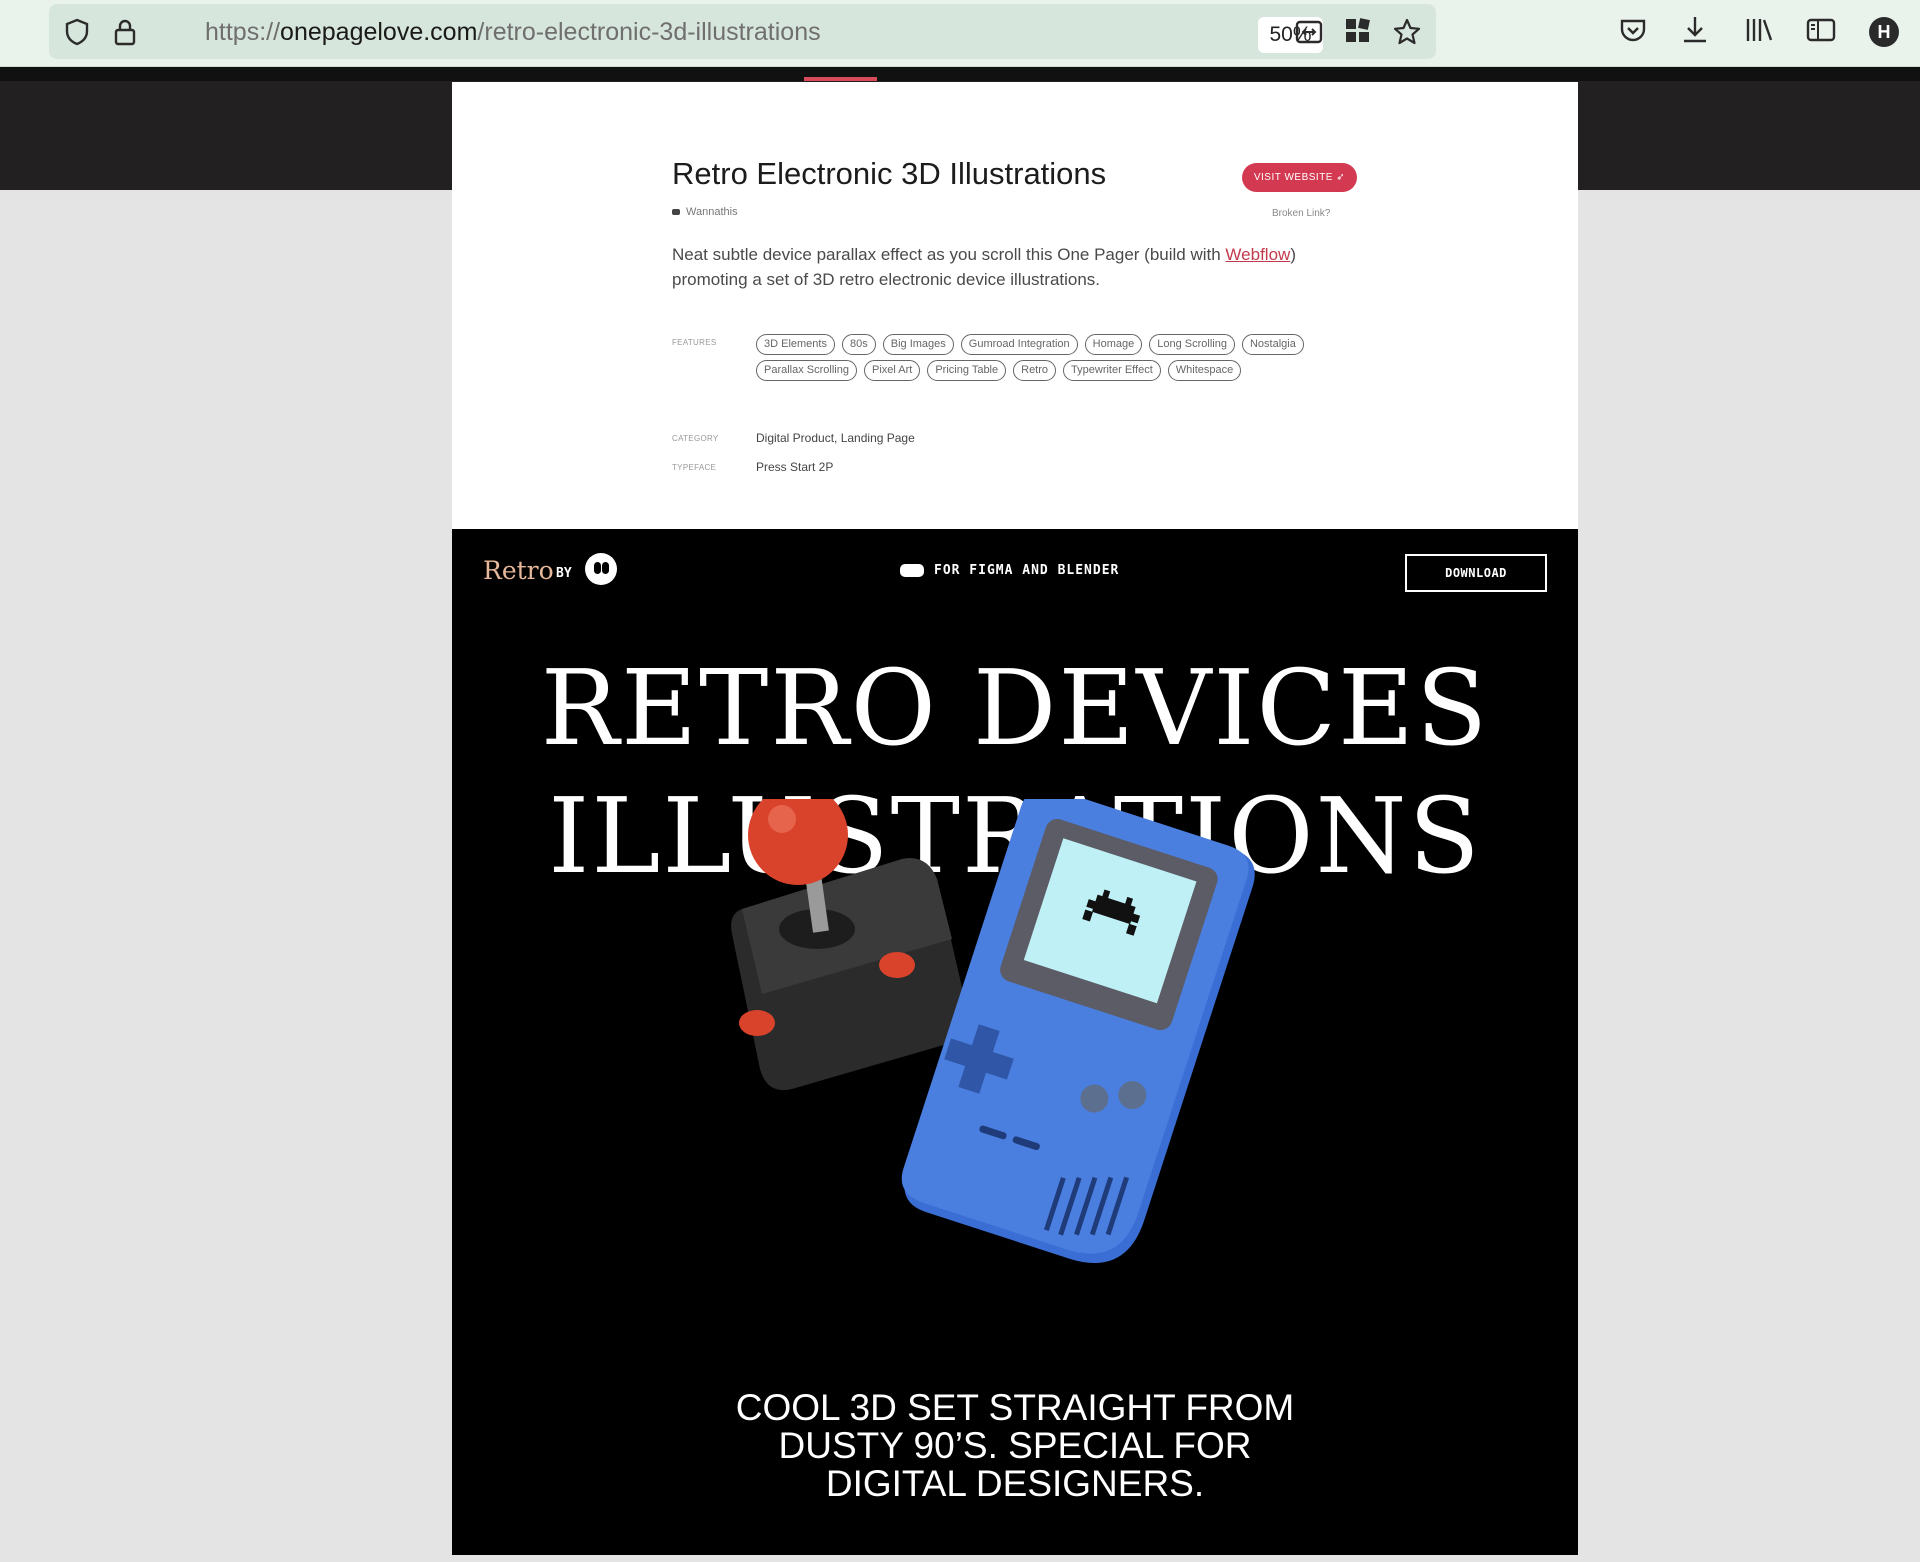 This screenshot has height=1562, width=1920. Describe the element at coordinates (1078, 1031) in the screenshot. I see `gameboy-illustration` at that location.